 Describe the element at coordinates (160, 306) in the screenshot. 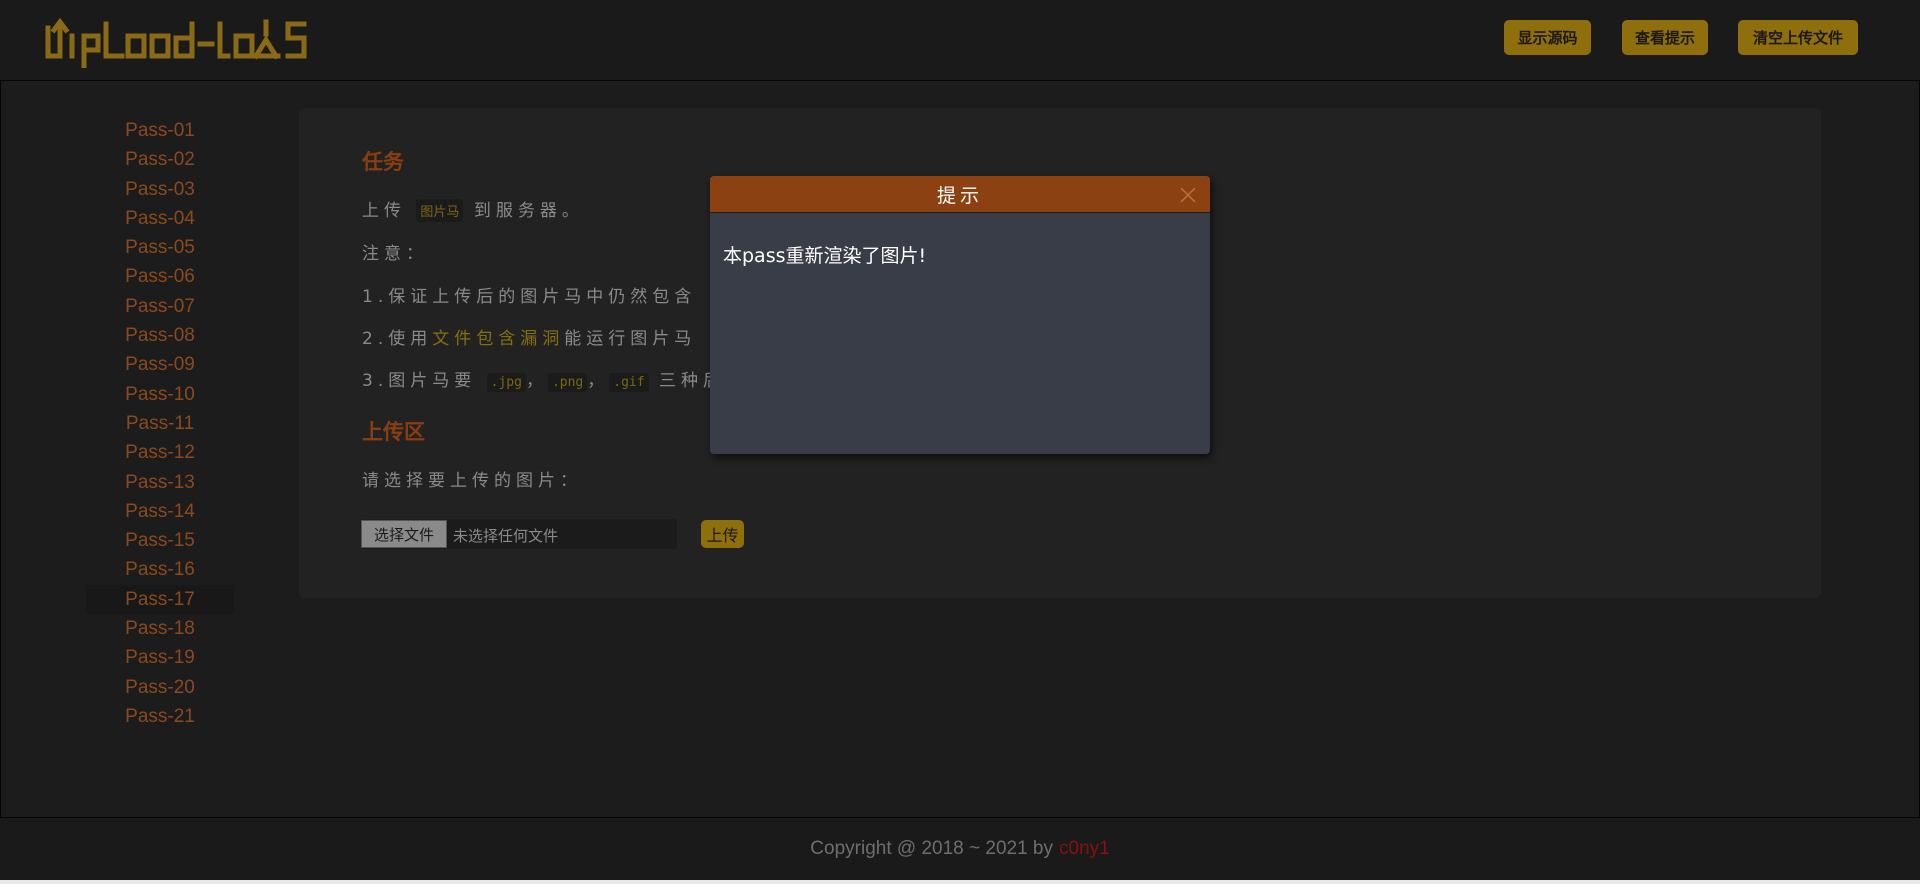

I see `sidebar-item-pass-07: Pass-07` at that location.